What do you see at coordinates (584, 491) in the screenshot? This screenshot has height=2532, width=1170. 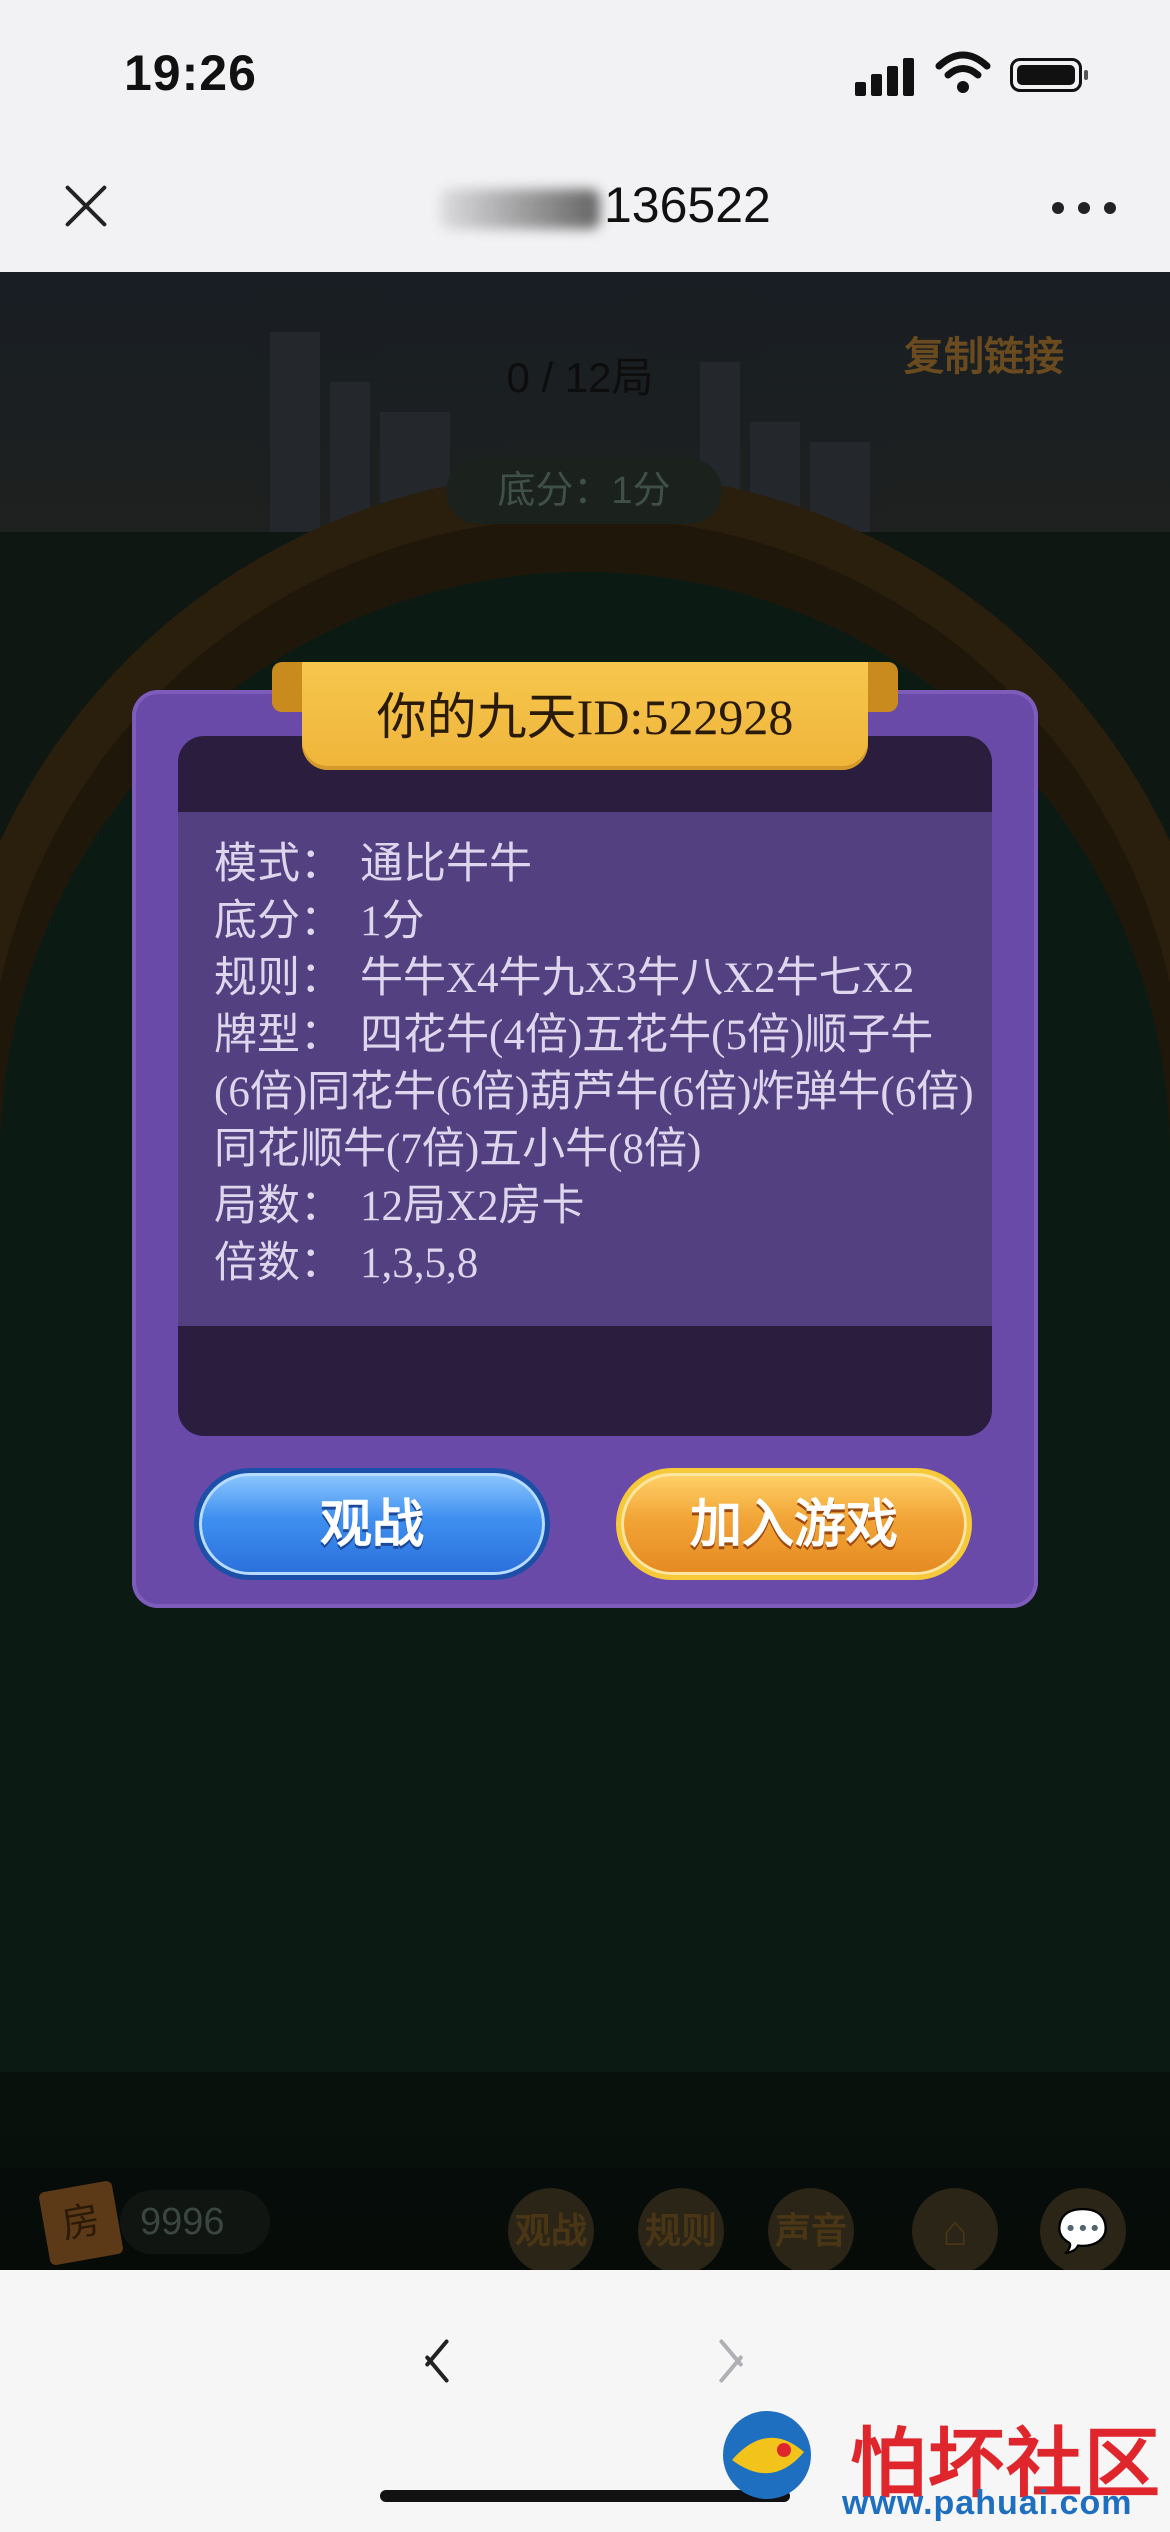 I see `base-score-badge: 底分：1分` at bounding box center [584, 491].